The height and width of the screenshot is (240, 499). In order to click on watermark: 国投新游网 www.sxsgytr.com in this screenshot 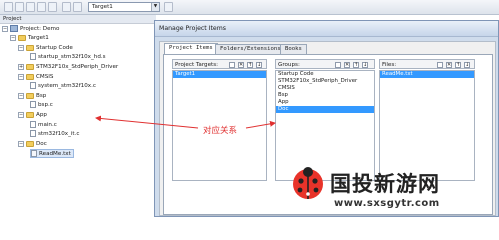, I will do `click(394, 191)`.